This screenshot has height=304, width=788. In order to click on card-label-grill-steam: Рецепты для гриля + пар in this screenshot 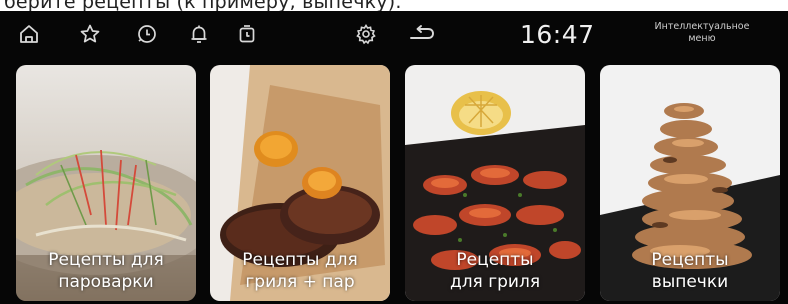, I will do `click(300, 271)`.